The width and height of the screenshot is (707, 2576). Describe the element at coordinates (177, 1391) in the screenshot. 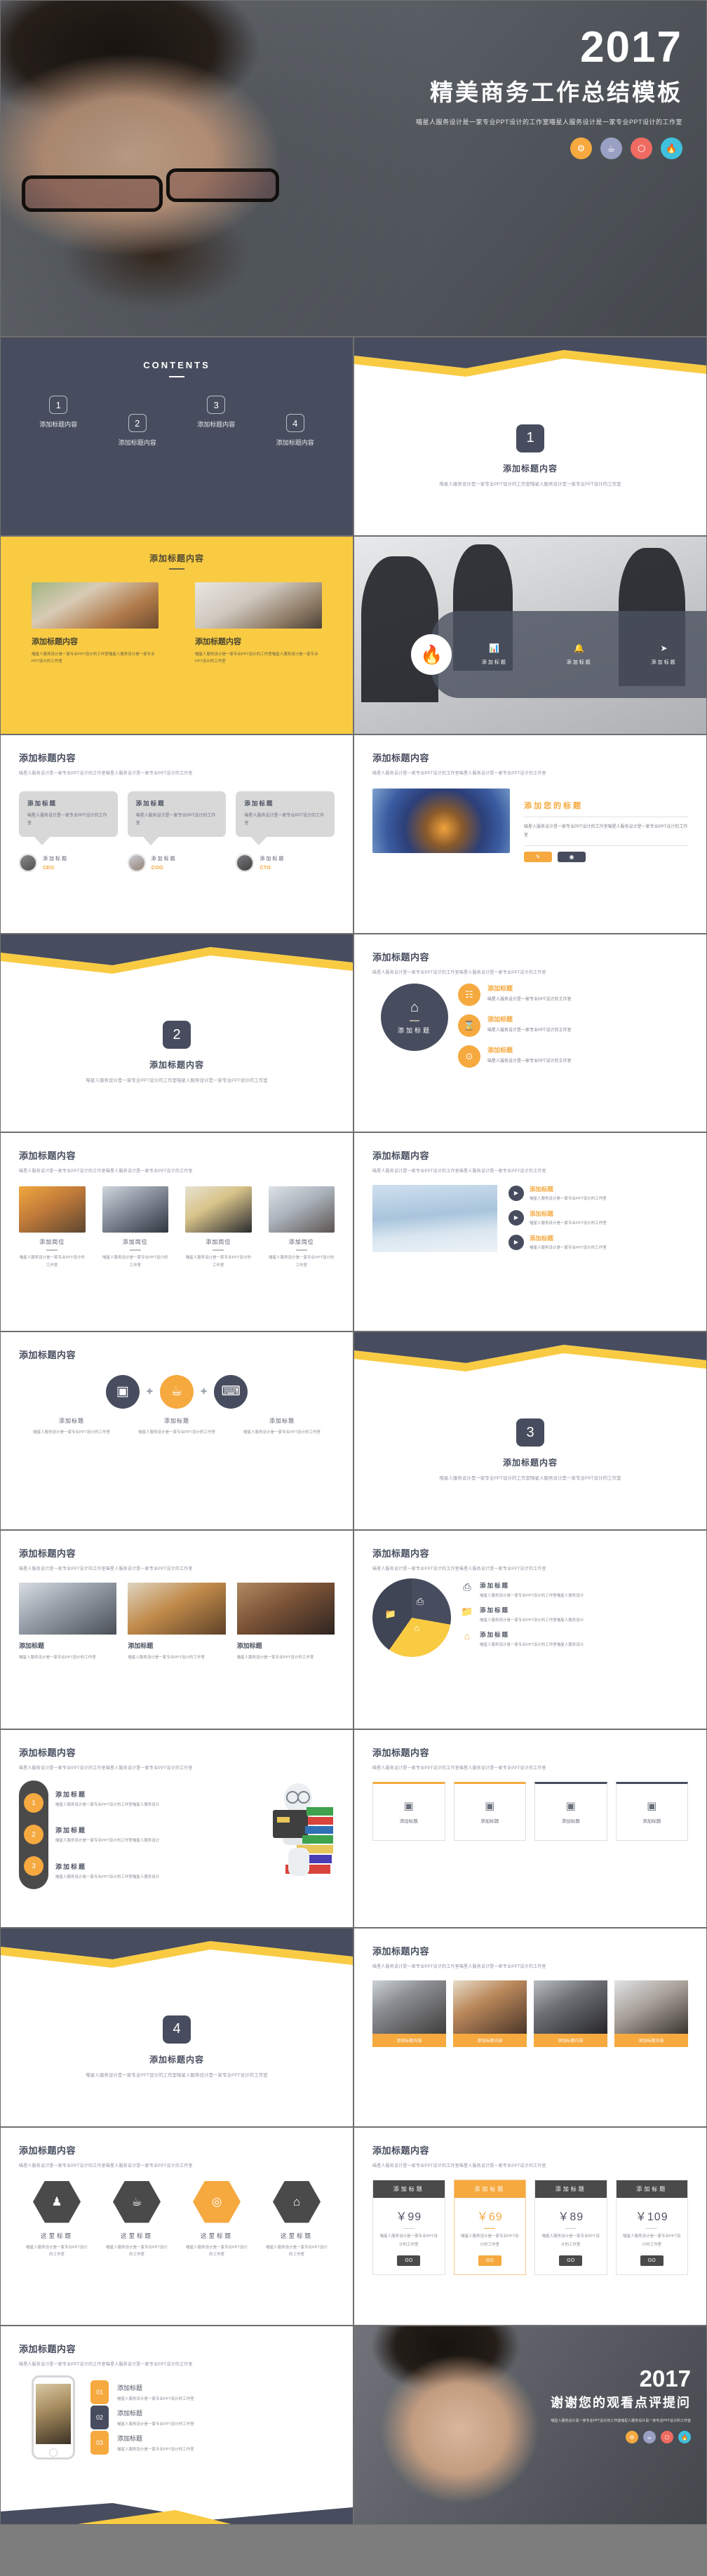

I see `cup-icon: ☕` at that location.